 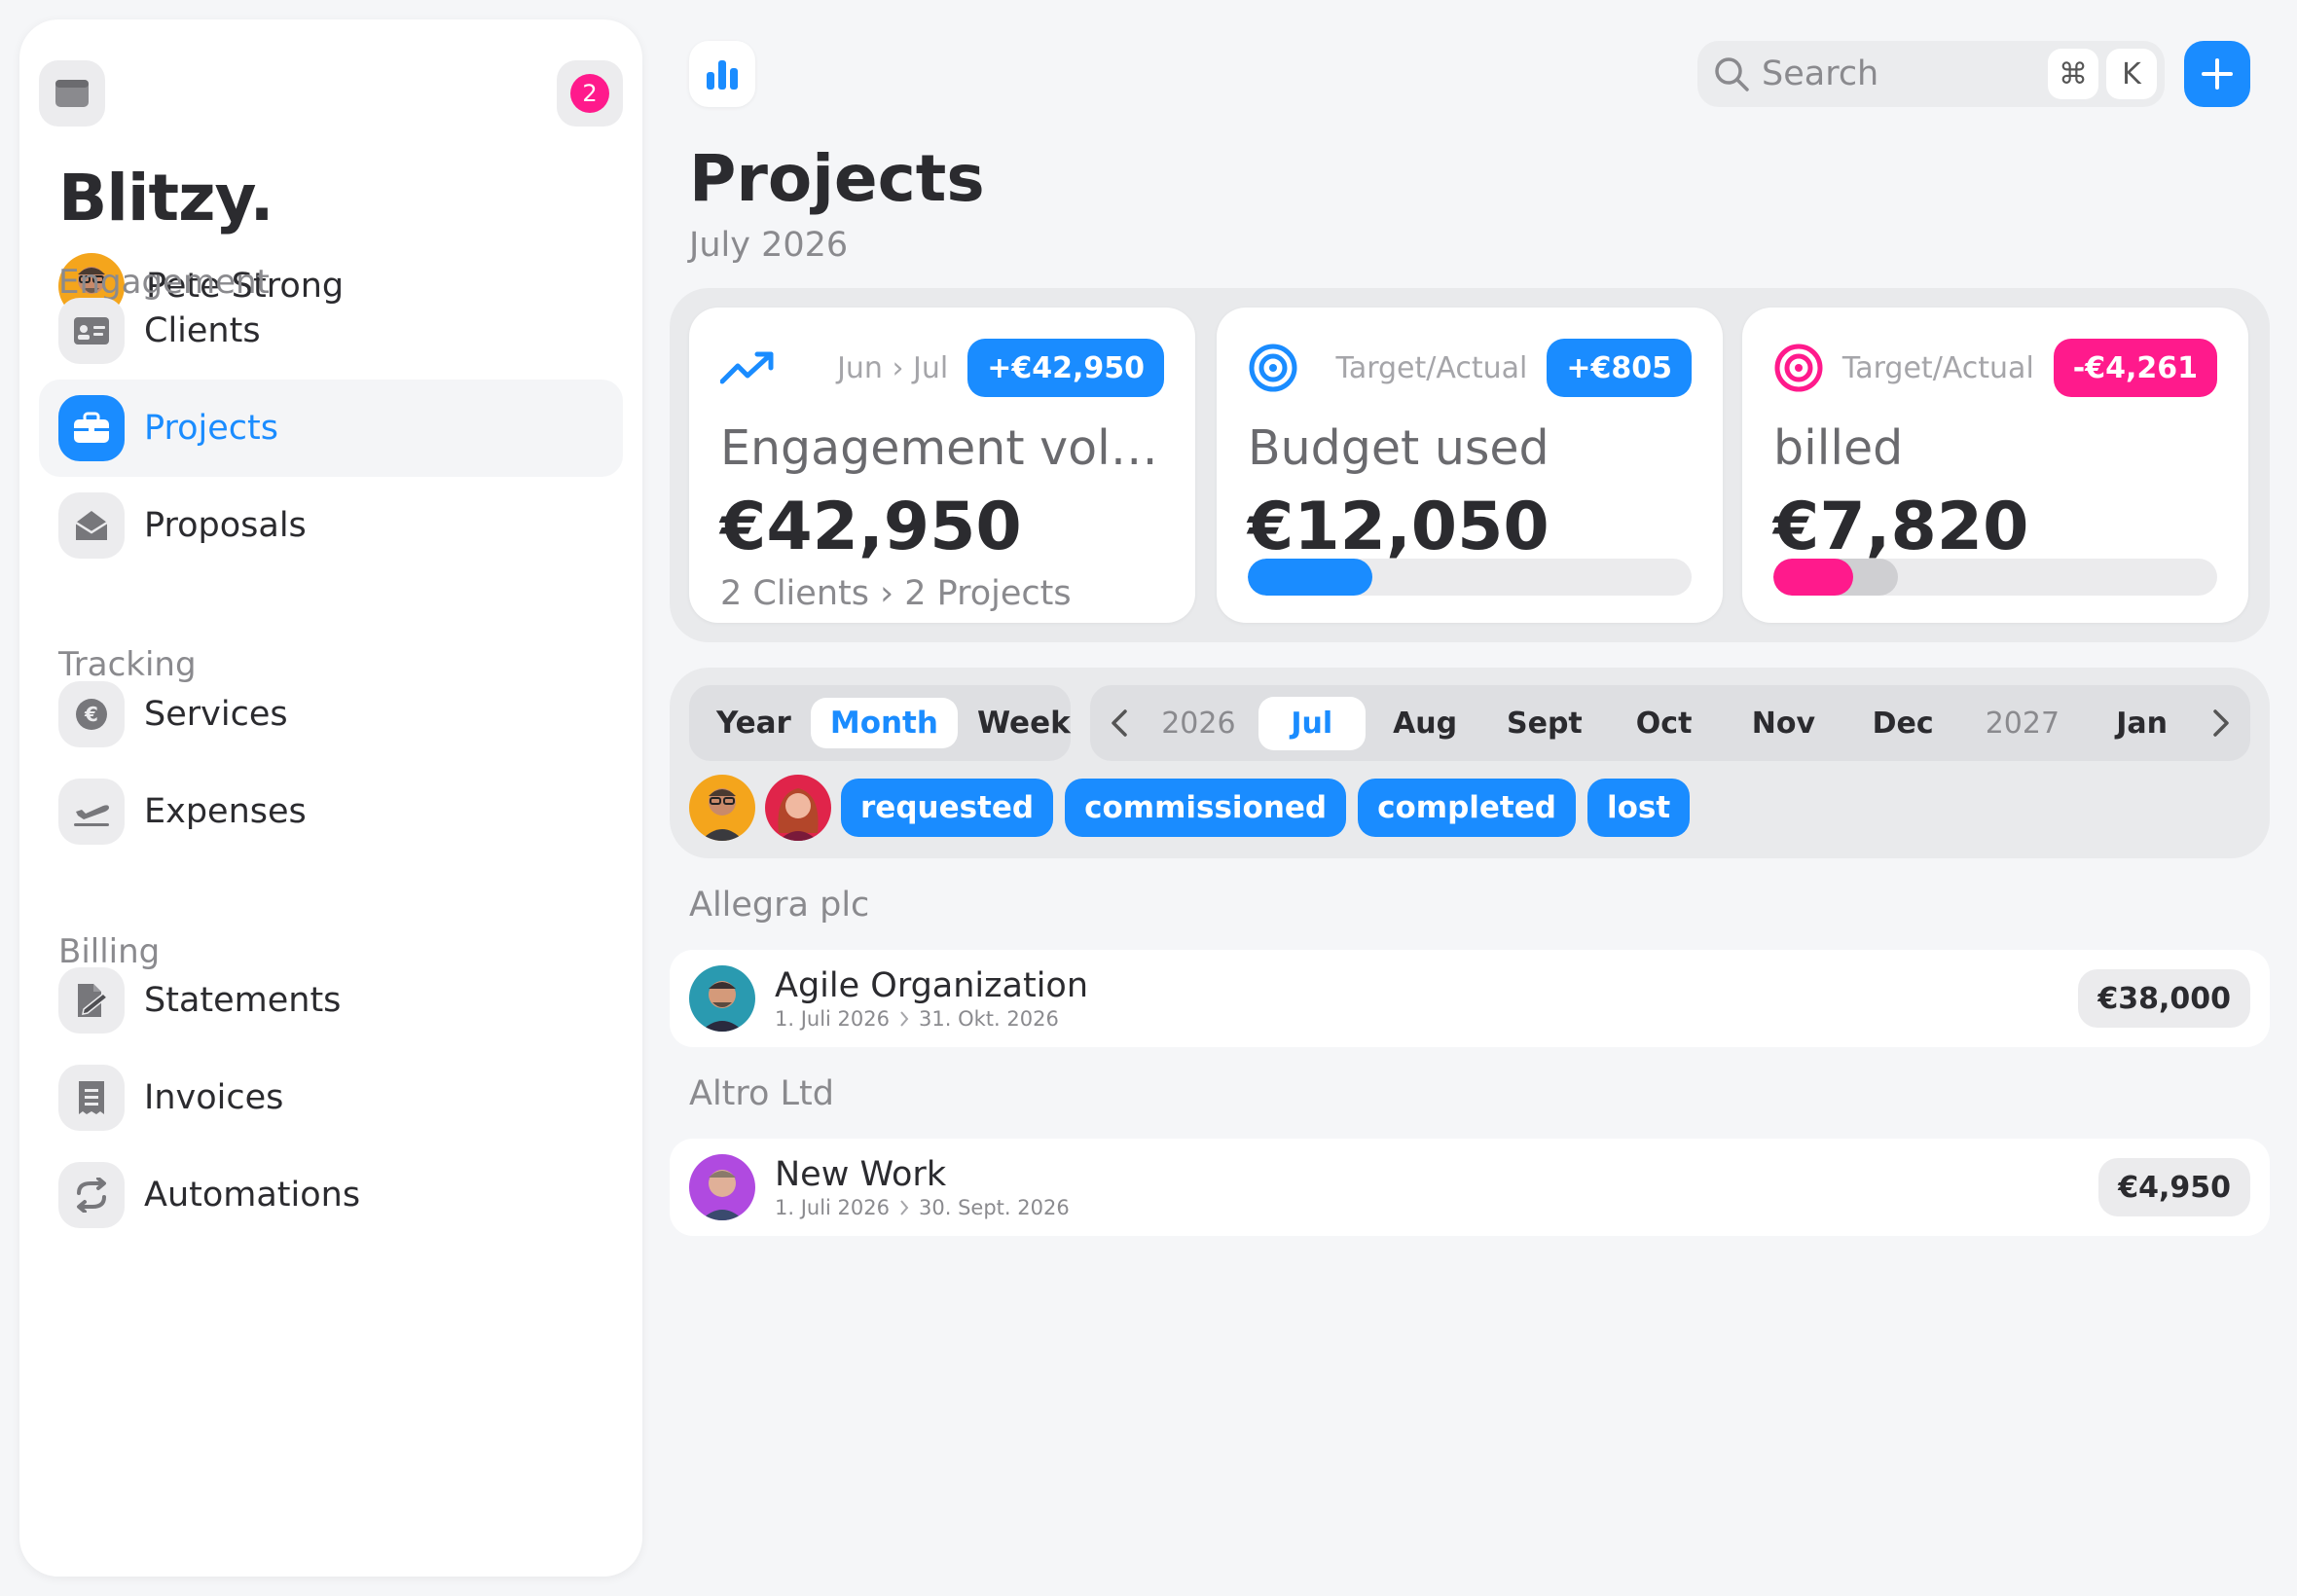 I want to click on billed-progress-fill, so click(x=1814, y=577).